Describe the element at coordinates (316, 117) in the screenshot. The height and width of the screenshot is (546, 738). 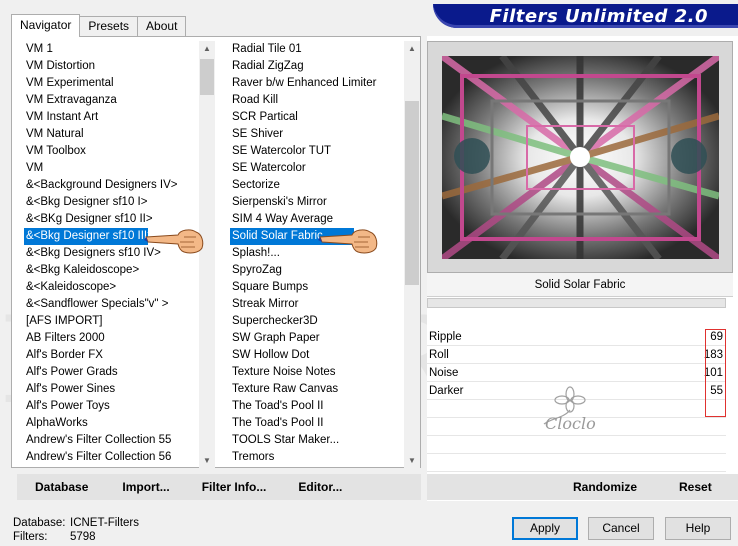
I see `filter-item: SCR Partical` at that location.